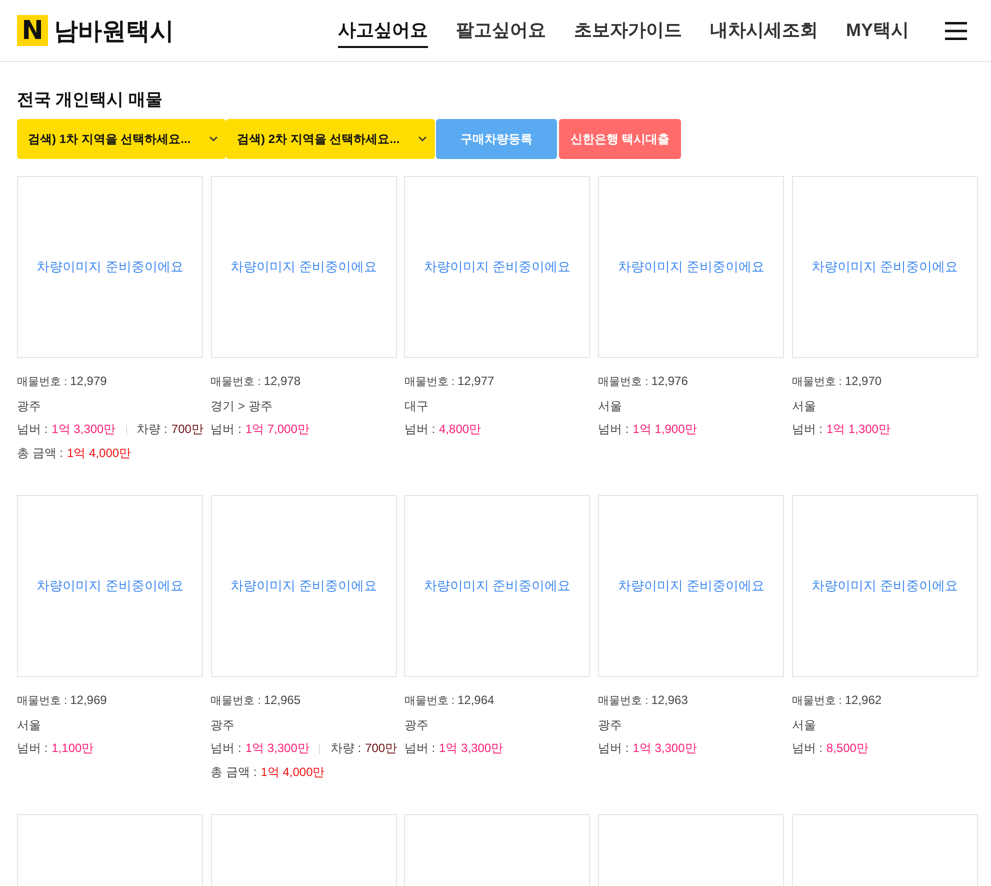 The image size is (991, 886). What do you see at coordinates (32, 30) in the screenshot?
I see `logo-mark: N` at bounding box center [32, 30].